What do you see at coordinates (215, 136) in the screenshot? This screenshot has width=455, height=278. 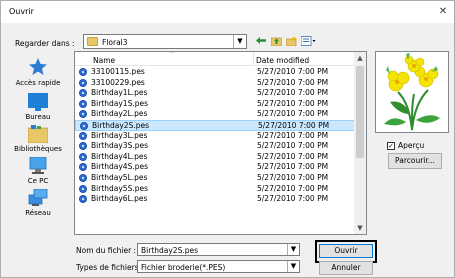 I see `file-row: Birthday3L.pes 5/27/2010 7:00 PM` at bounding box center [215, 136].